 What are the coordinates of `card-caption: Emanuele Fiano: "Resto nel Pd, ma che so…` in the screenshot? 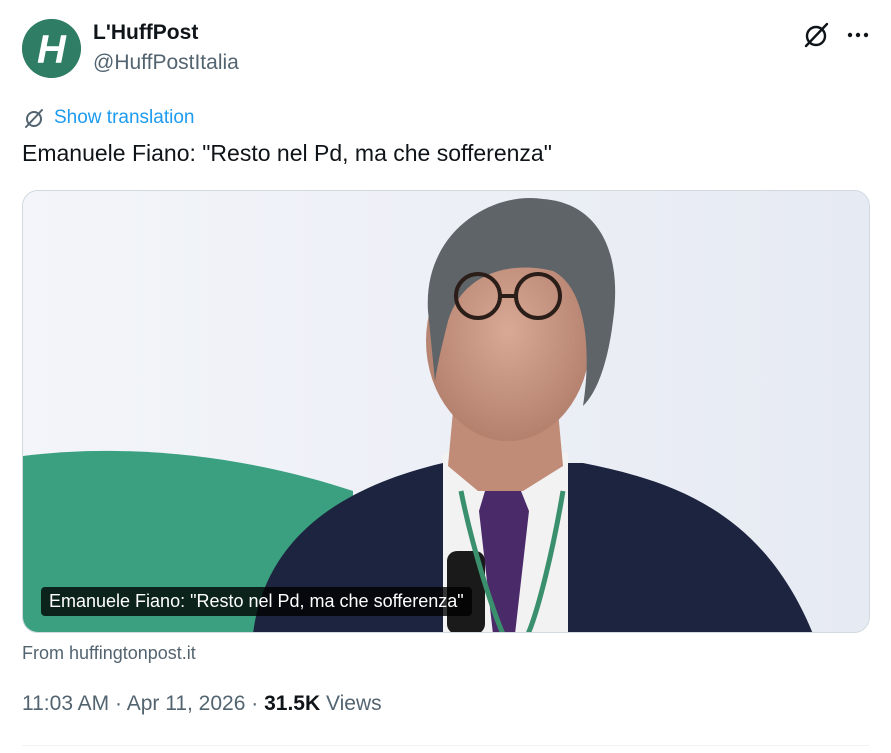 It's located at (256, 601).